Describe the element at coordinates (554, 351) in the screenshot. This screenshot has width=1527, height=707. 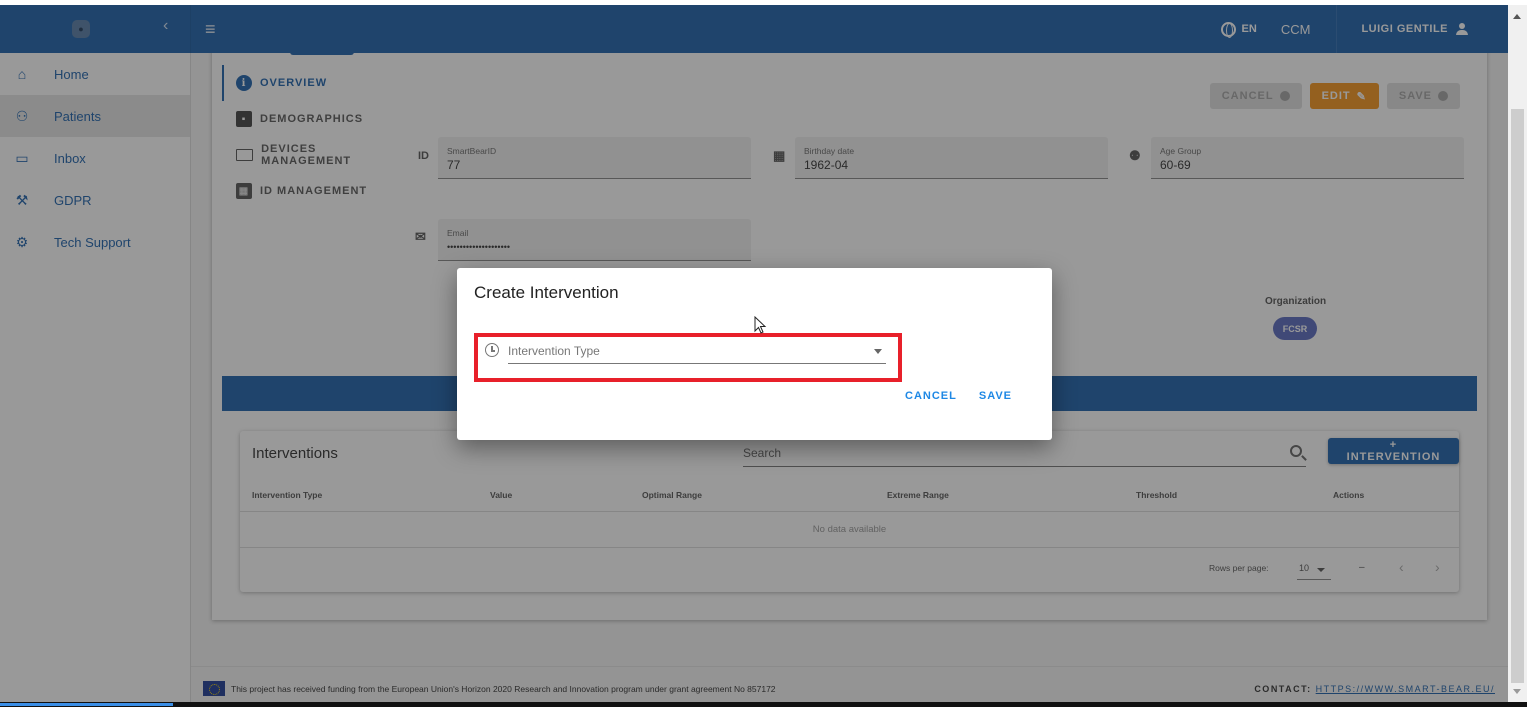
I see `select-placeholder: Intervention Type` at that location.